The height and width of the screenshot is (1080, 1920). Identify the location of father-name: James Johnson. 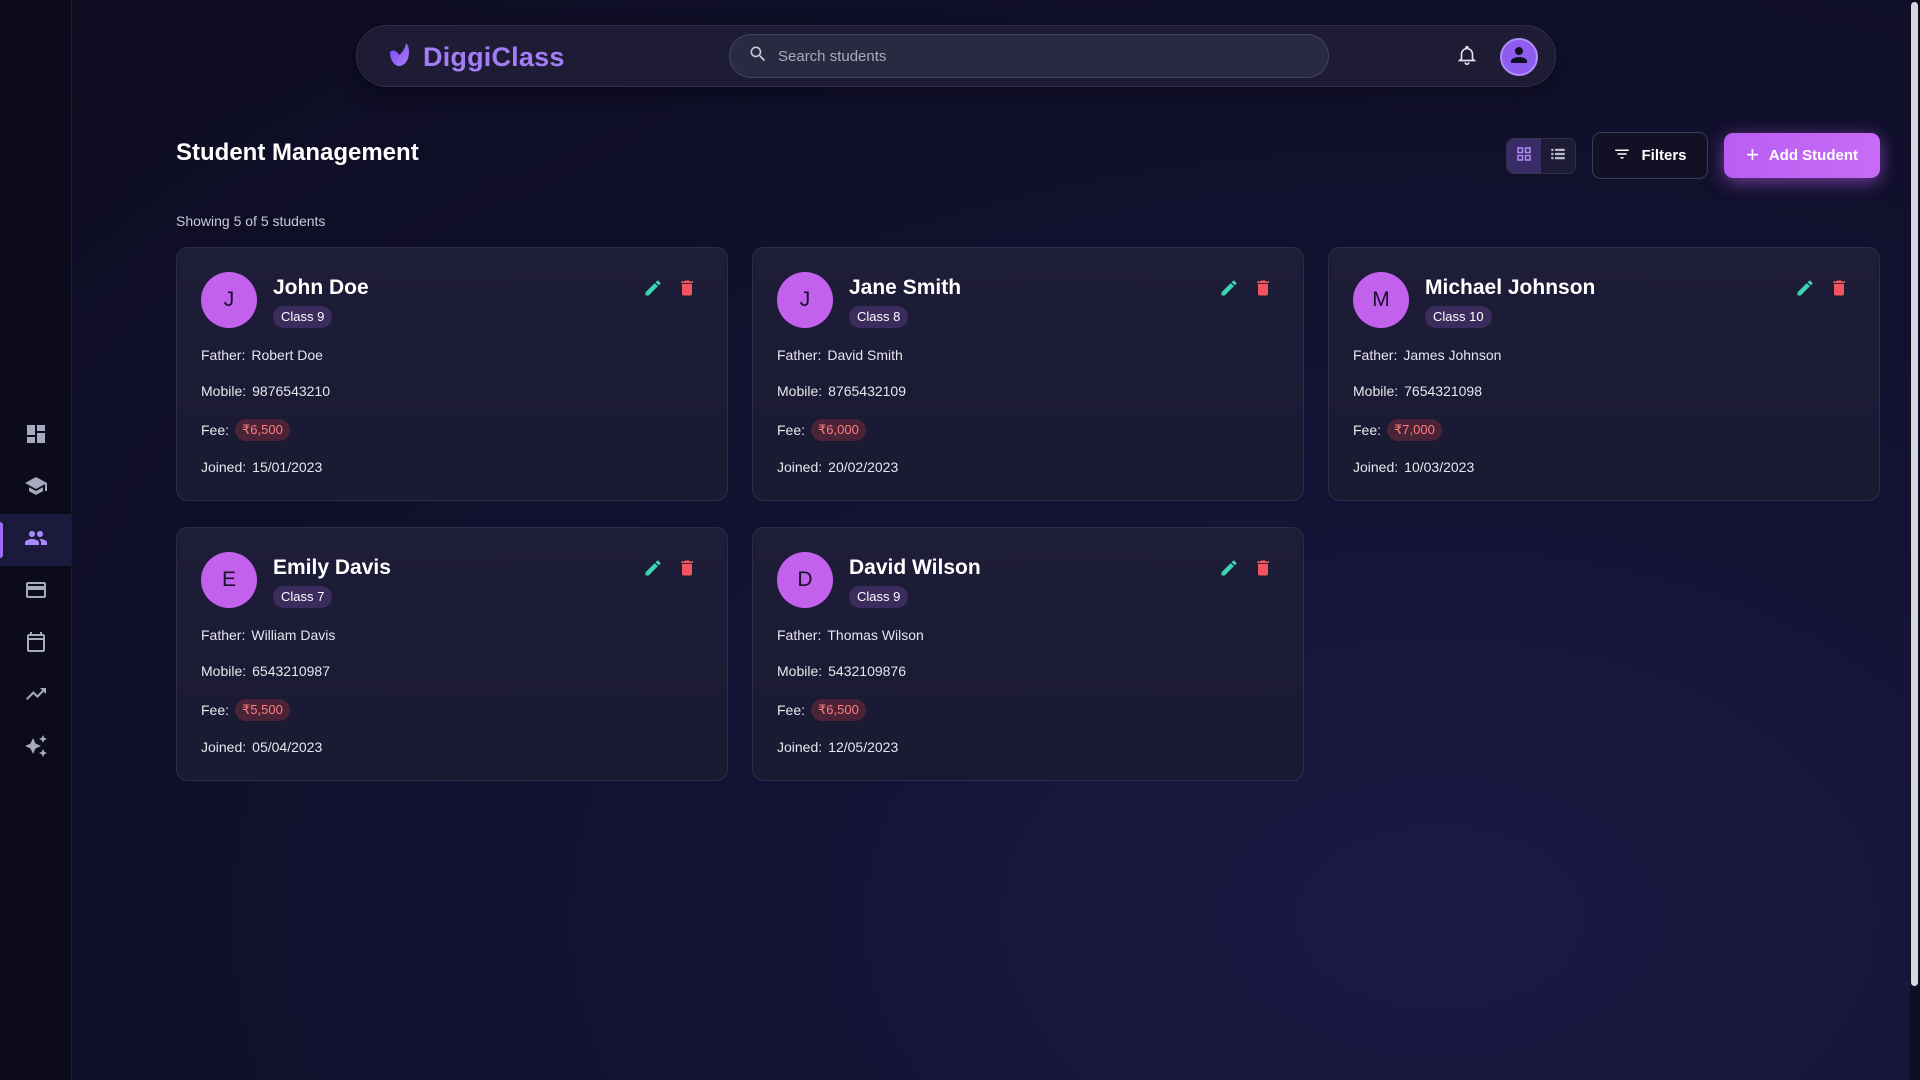
(1452, 355).